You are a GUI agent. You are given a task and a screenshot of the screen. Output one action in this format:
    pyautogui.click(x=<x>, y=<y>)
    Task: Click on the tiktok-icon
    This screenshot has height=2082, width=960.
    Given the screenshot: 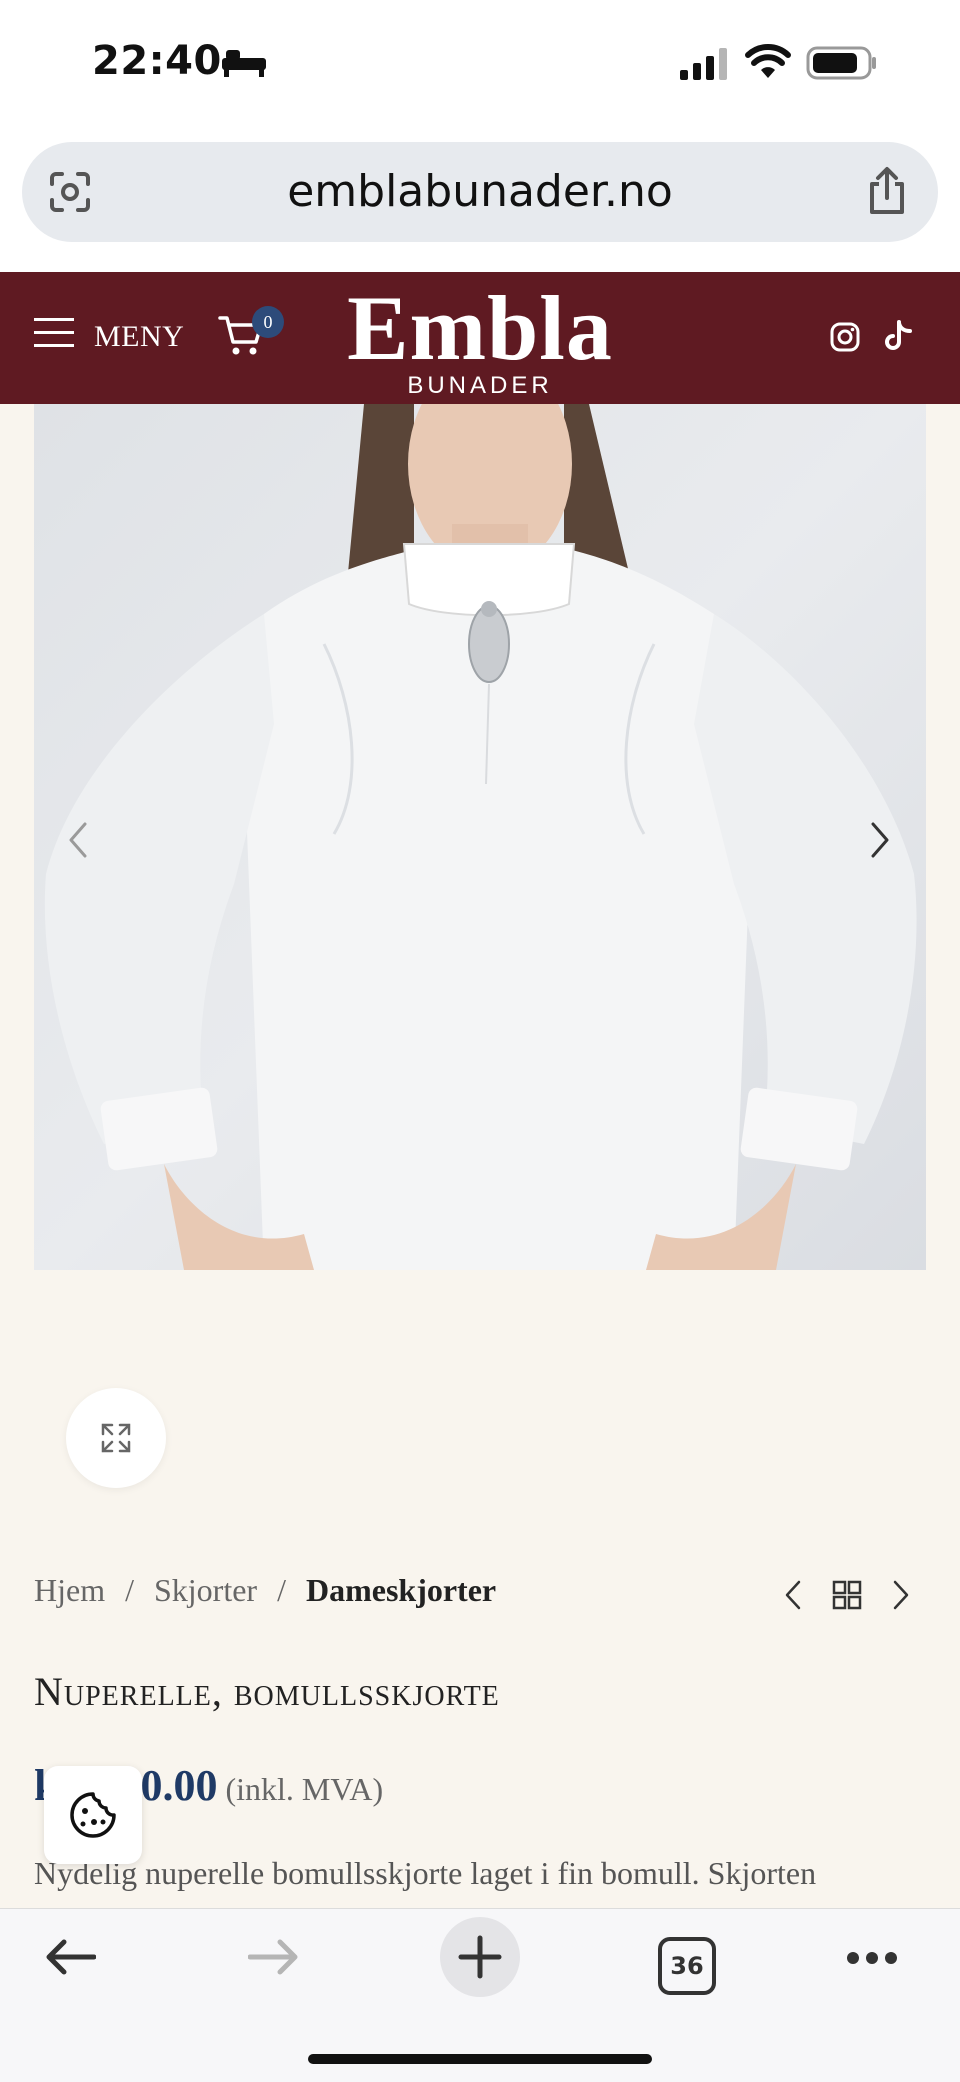 What is the action you would take?
    pyautogui.click(x=899, y=337)
    